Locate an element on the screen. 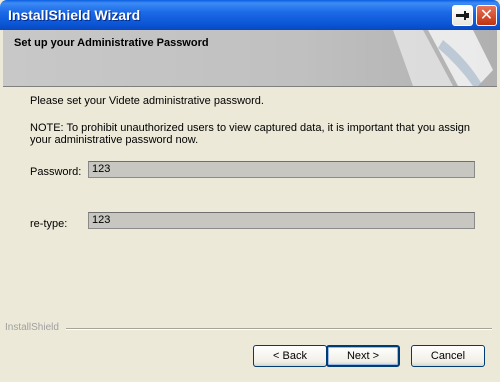  next-button: Next > is located at coordinates (363, 356).